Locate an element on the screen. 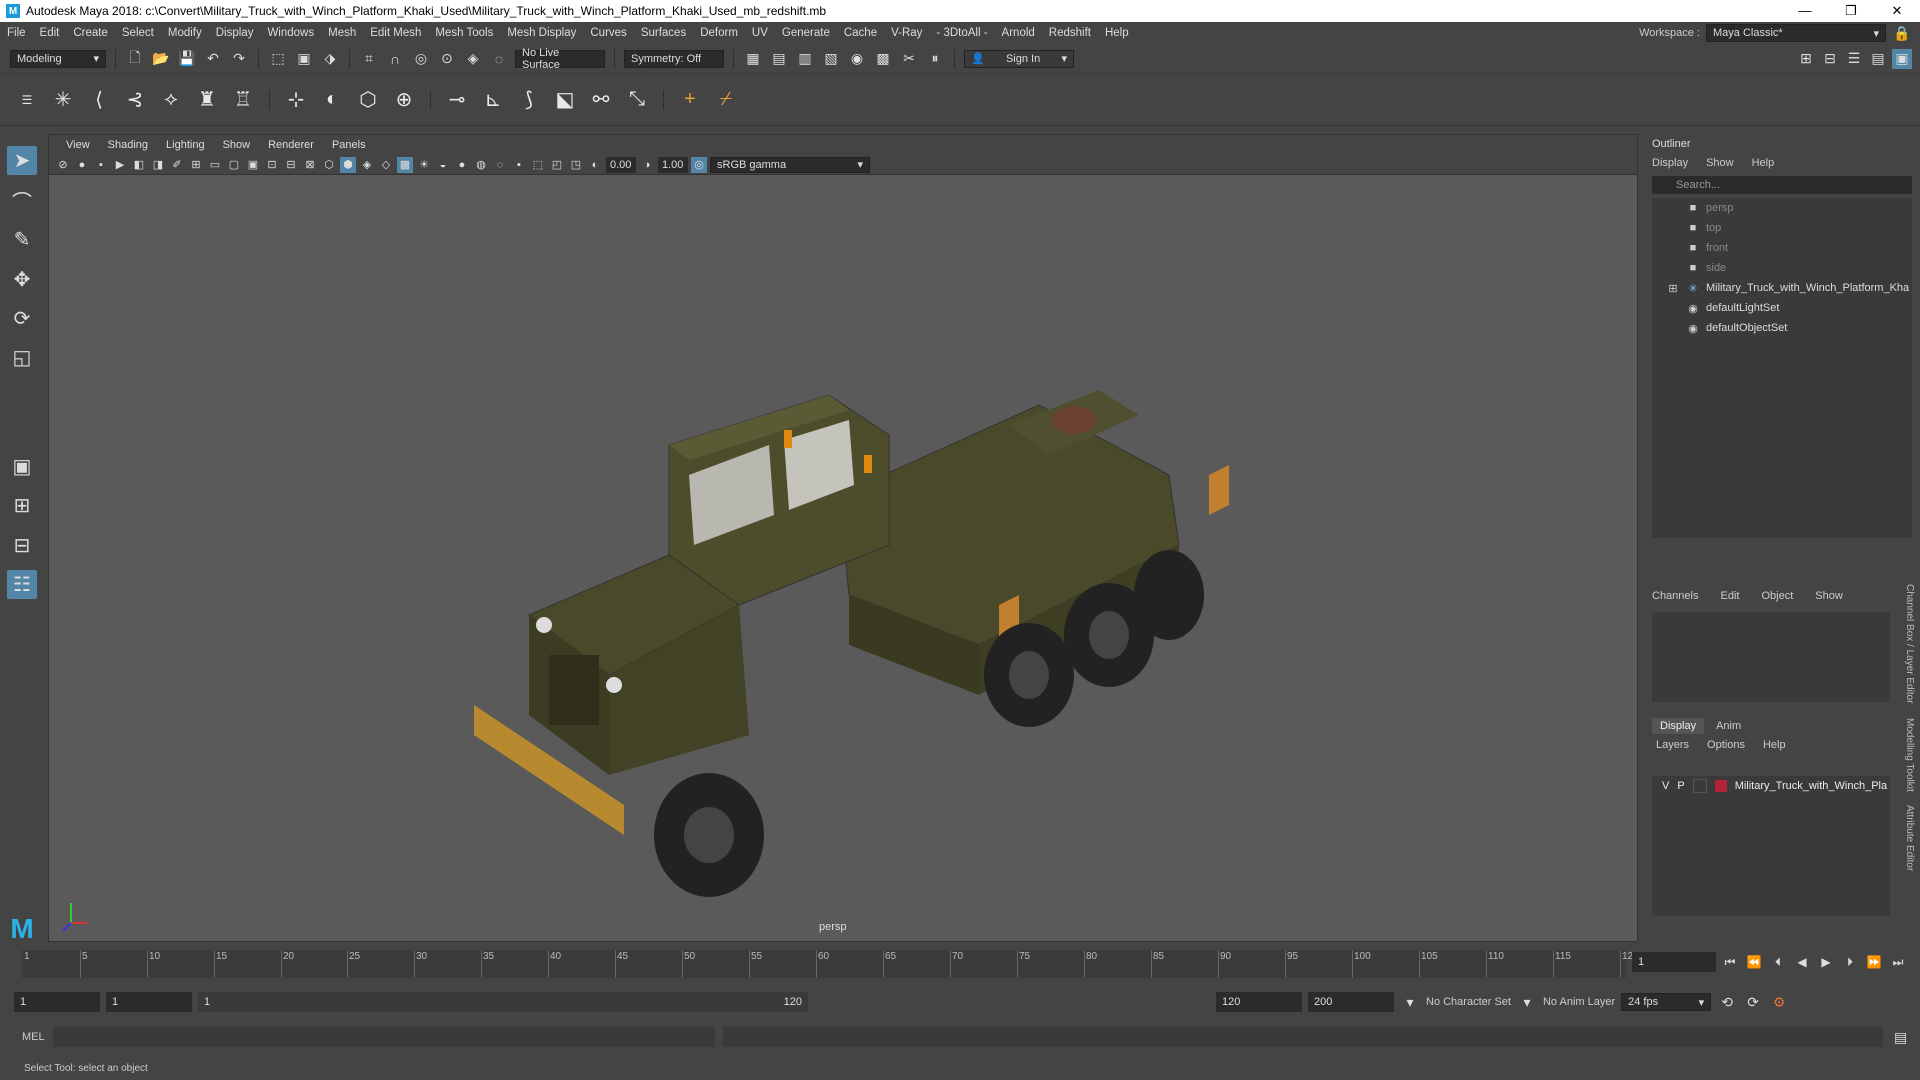 The width and height of the screenshot is (1920, 1080). expand-icon: ⊞ is located at coordinates (1673, 288).